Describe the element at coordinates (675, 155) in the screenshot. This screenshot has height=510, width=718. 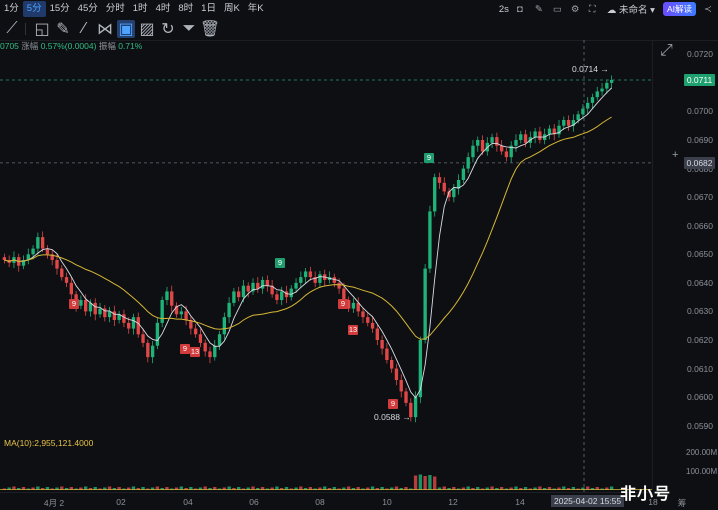
I see `add-alert-icon: +` at that location.